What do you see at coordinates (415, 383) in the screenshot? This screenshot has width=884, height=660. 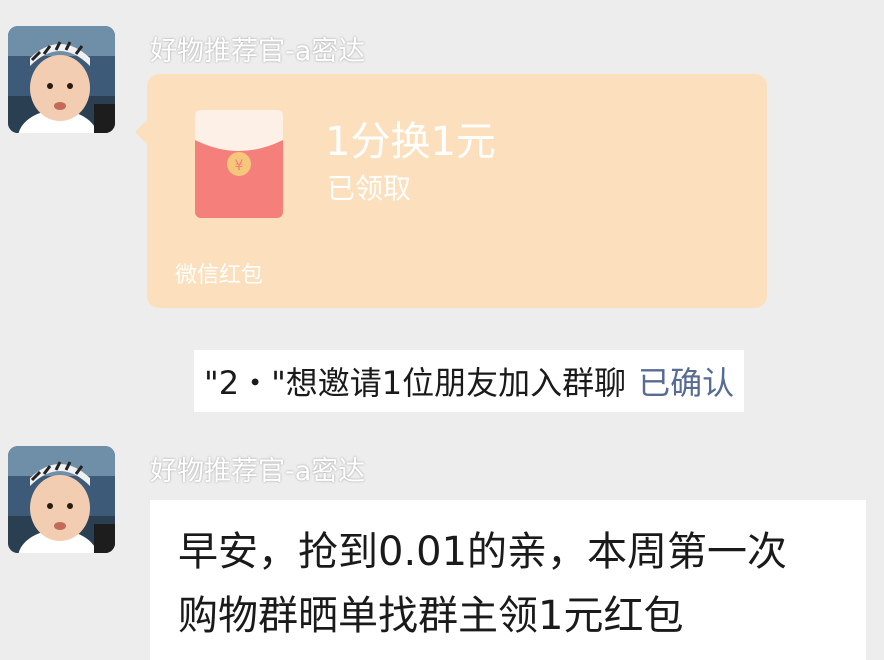 I see `system-message-text: "2・"想邀请1位朋友加入群聊` at bounding box center [415, 383].